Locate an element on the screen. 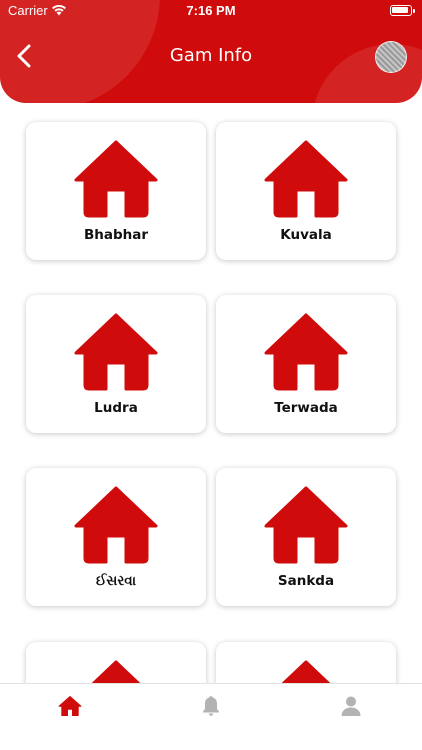 The image size is (422, 750). clock: 7:16 PM is located at coordinates (211, 10).